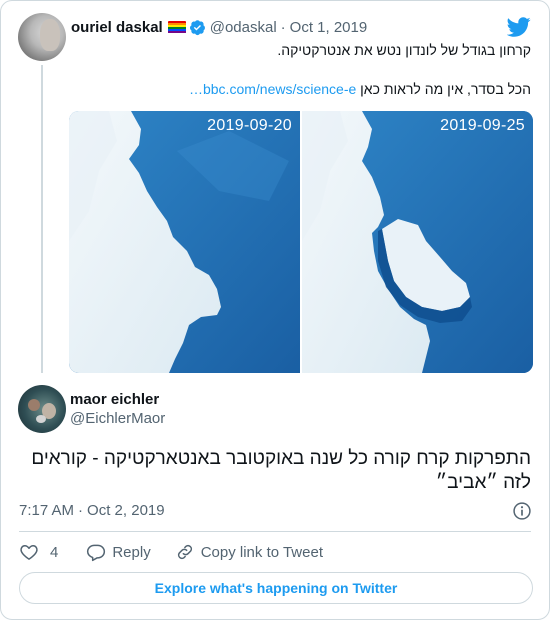 The height and width of the screenshot is (620, 550). I want to click on reply-button: Reply, so click(118, 552).